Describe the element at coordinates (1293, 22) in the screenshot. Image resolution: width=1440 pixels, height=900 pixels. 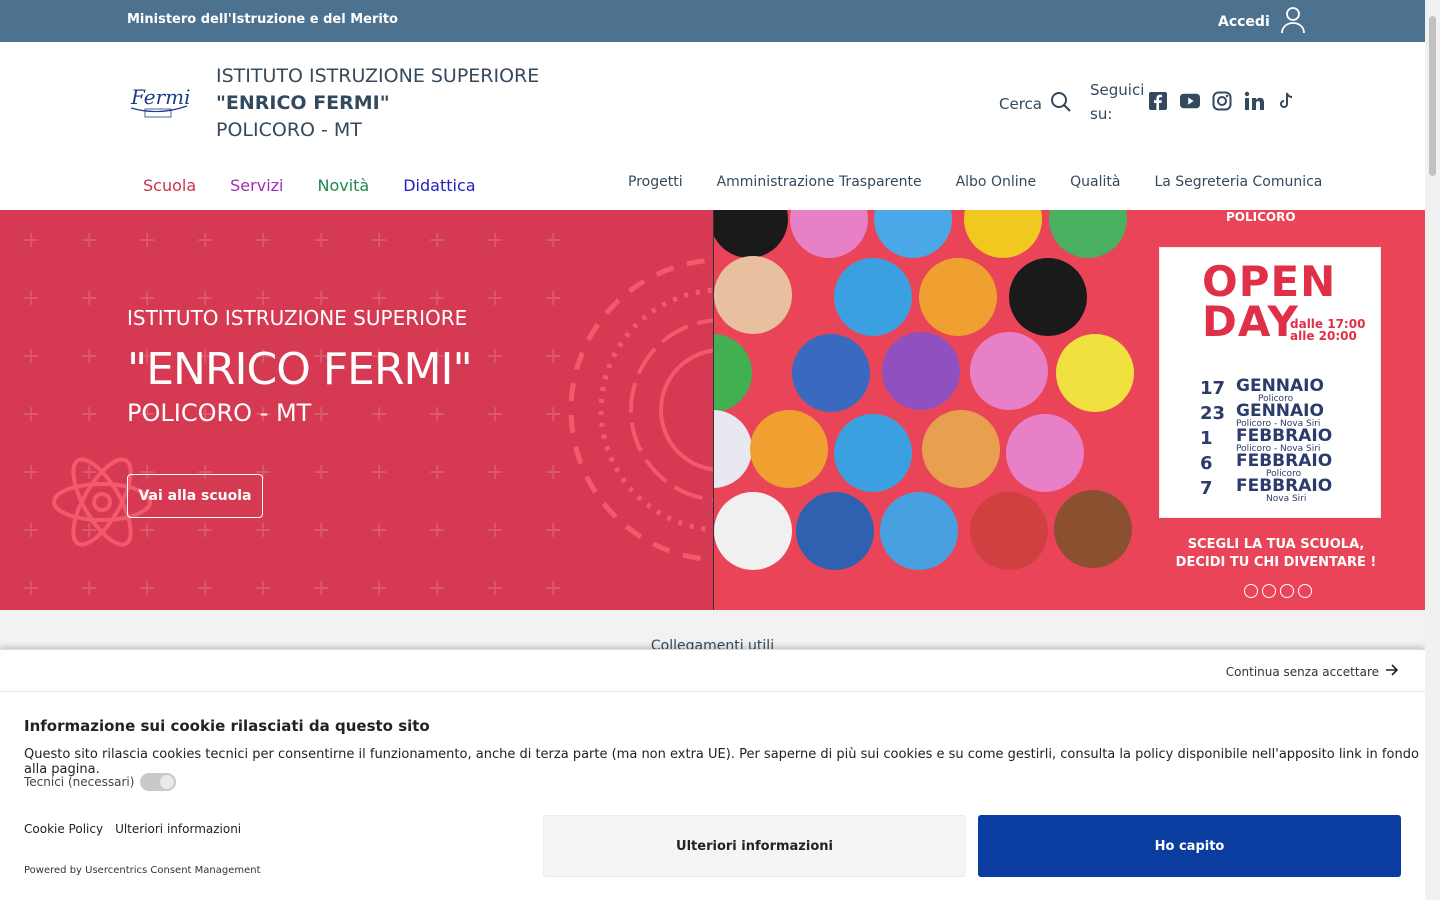
I see `user-icon` at that location.